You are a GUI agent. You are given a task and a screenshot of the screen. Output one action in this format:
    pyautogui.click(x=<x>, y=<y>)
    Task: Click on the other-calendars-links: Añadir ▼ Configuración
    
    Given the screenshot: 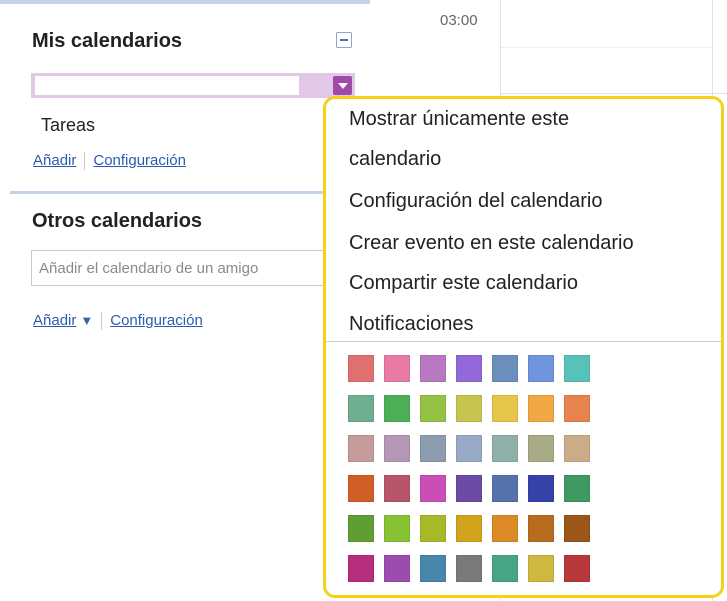 What is the action you would take?
    pyautogui.click(x=118, y=321)
    